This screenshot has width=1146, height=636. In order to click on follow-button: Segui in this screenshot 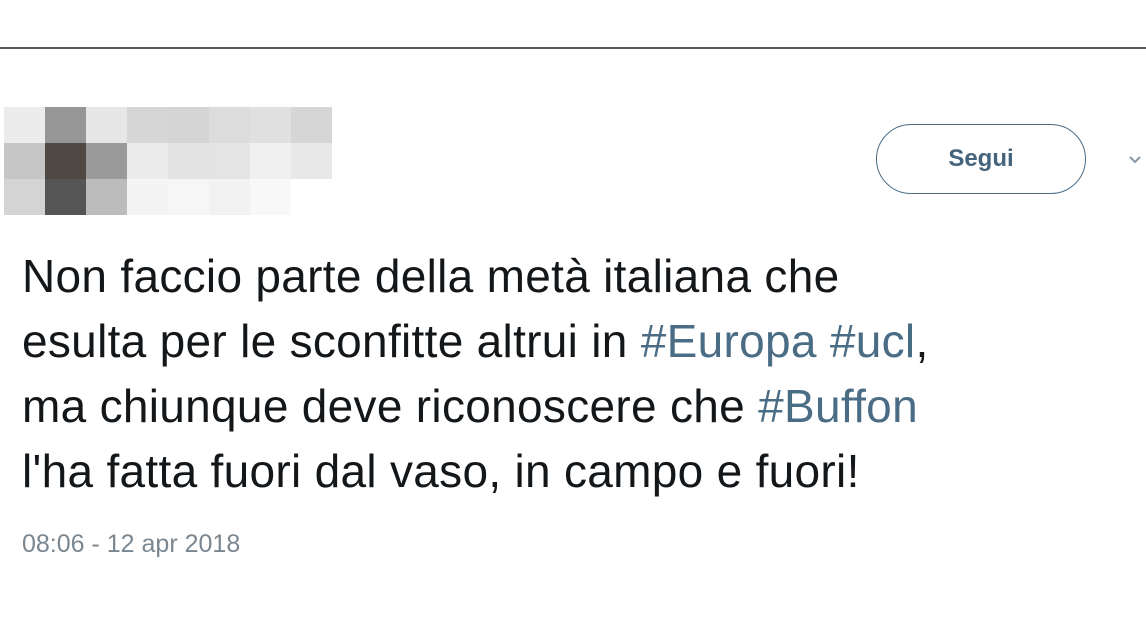, I will do `click(981, 159)`.